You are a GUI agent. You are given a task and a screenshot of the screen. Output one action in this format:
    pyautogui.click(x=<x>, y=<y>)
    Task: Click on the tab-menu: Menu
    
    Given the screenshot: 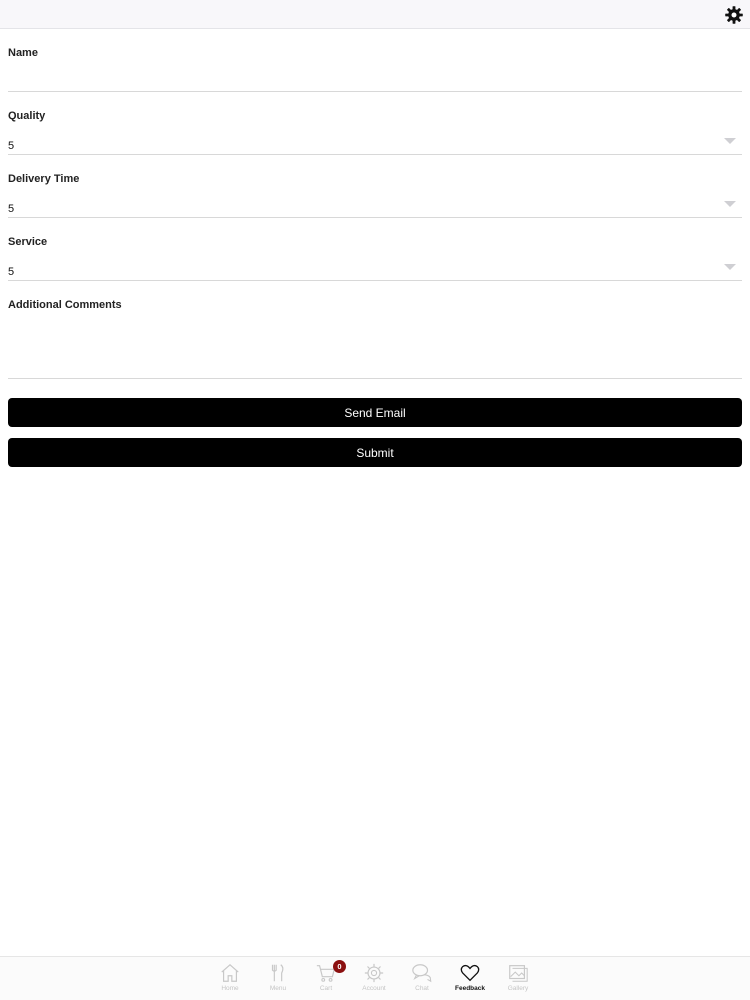 What is the action you would take?
    pyautogui.click(x=278, y=980)
    